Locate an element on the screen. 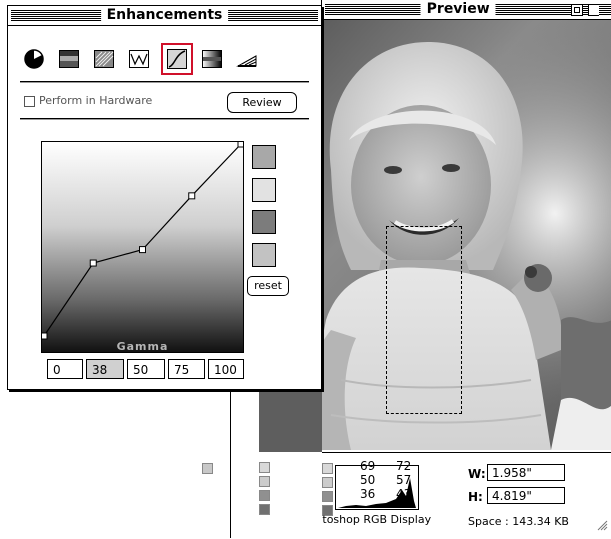 The width and height of the screenshot is (611, 539). gradient-tool-icon is located at coordinates (212, 59).